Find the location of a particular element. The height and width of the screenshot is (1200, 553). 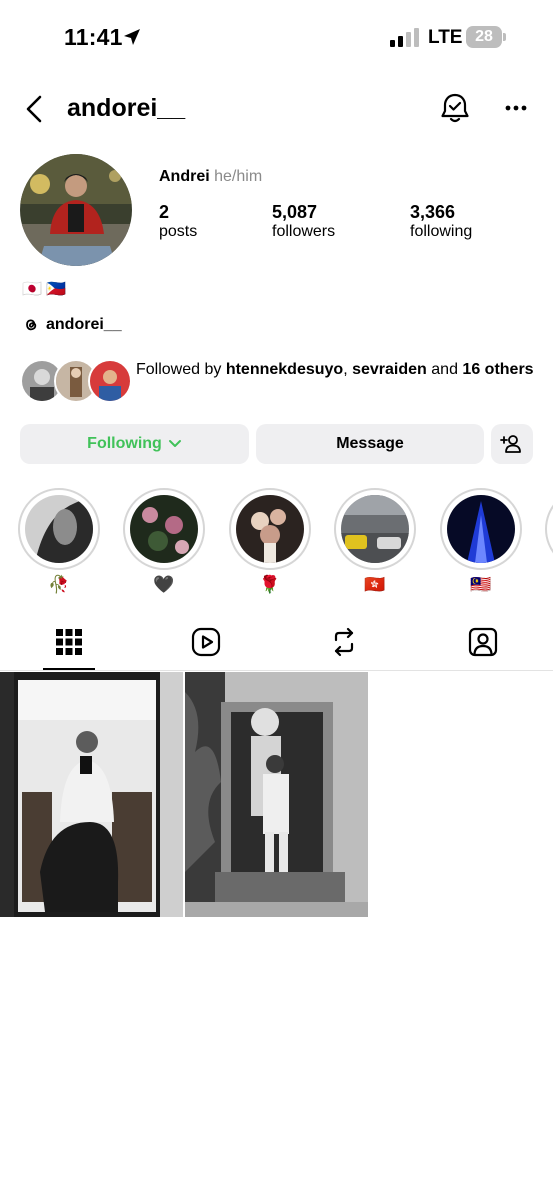

threads-link: andorei__ is located at coordinates (72, 325).